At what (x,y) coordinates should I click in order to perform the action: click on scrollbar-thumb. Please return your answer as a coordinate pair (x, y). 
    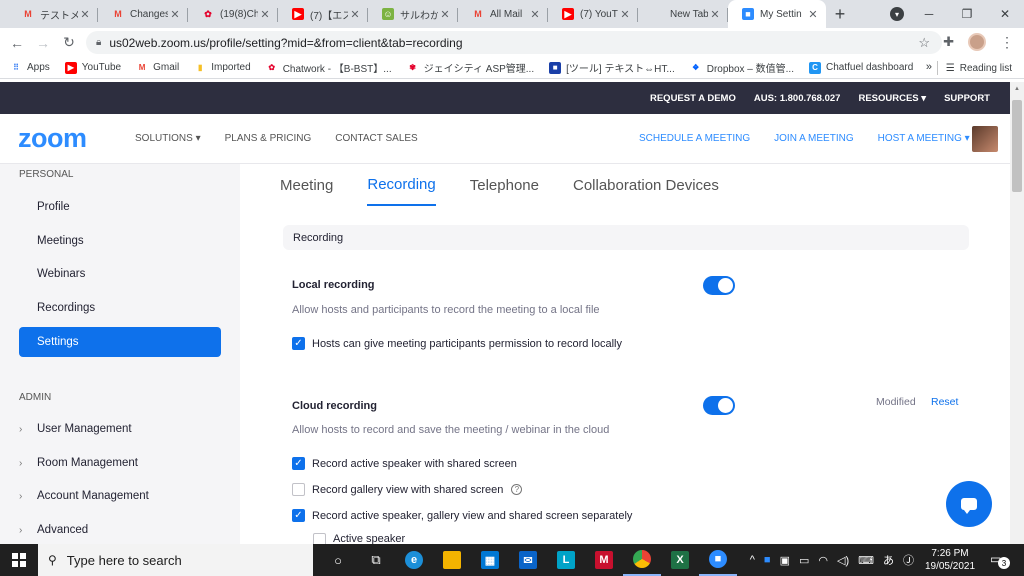
    Looking at the image, I should click on (1017, 146).